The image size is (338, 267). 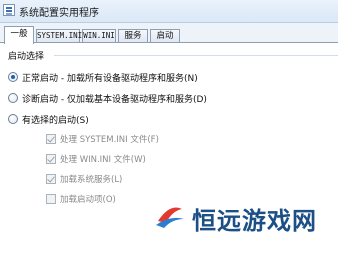 I want to click on tab-services: 服务, so click(x=133, y=35).